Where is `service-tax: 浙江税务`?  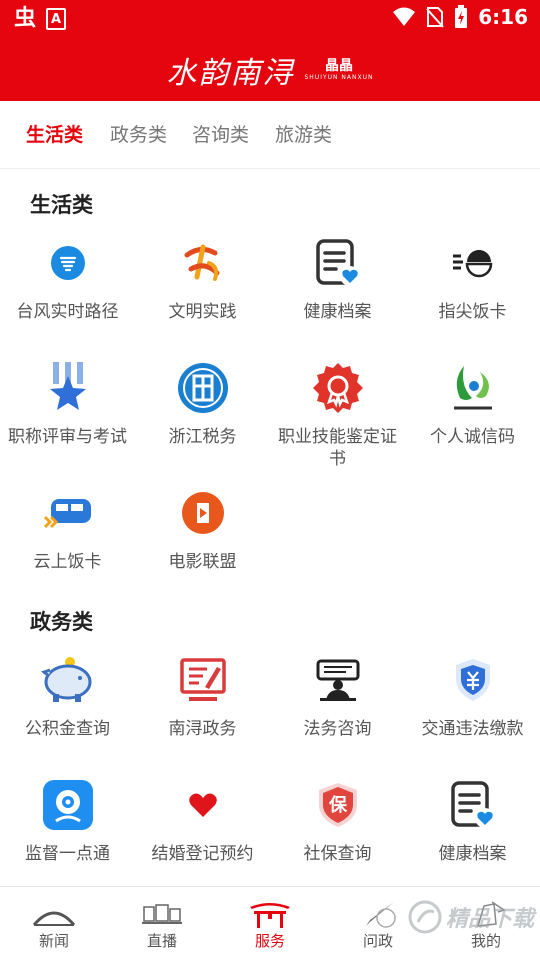 service-tax: 浙江税务 is located at coordinates (202, 403).